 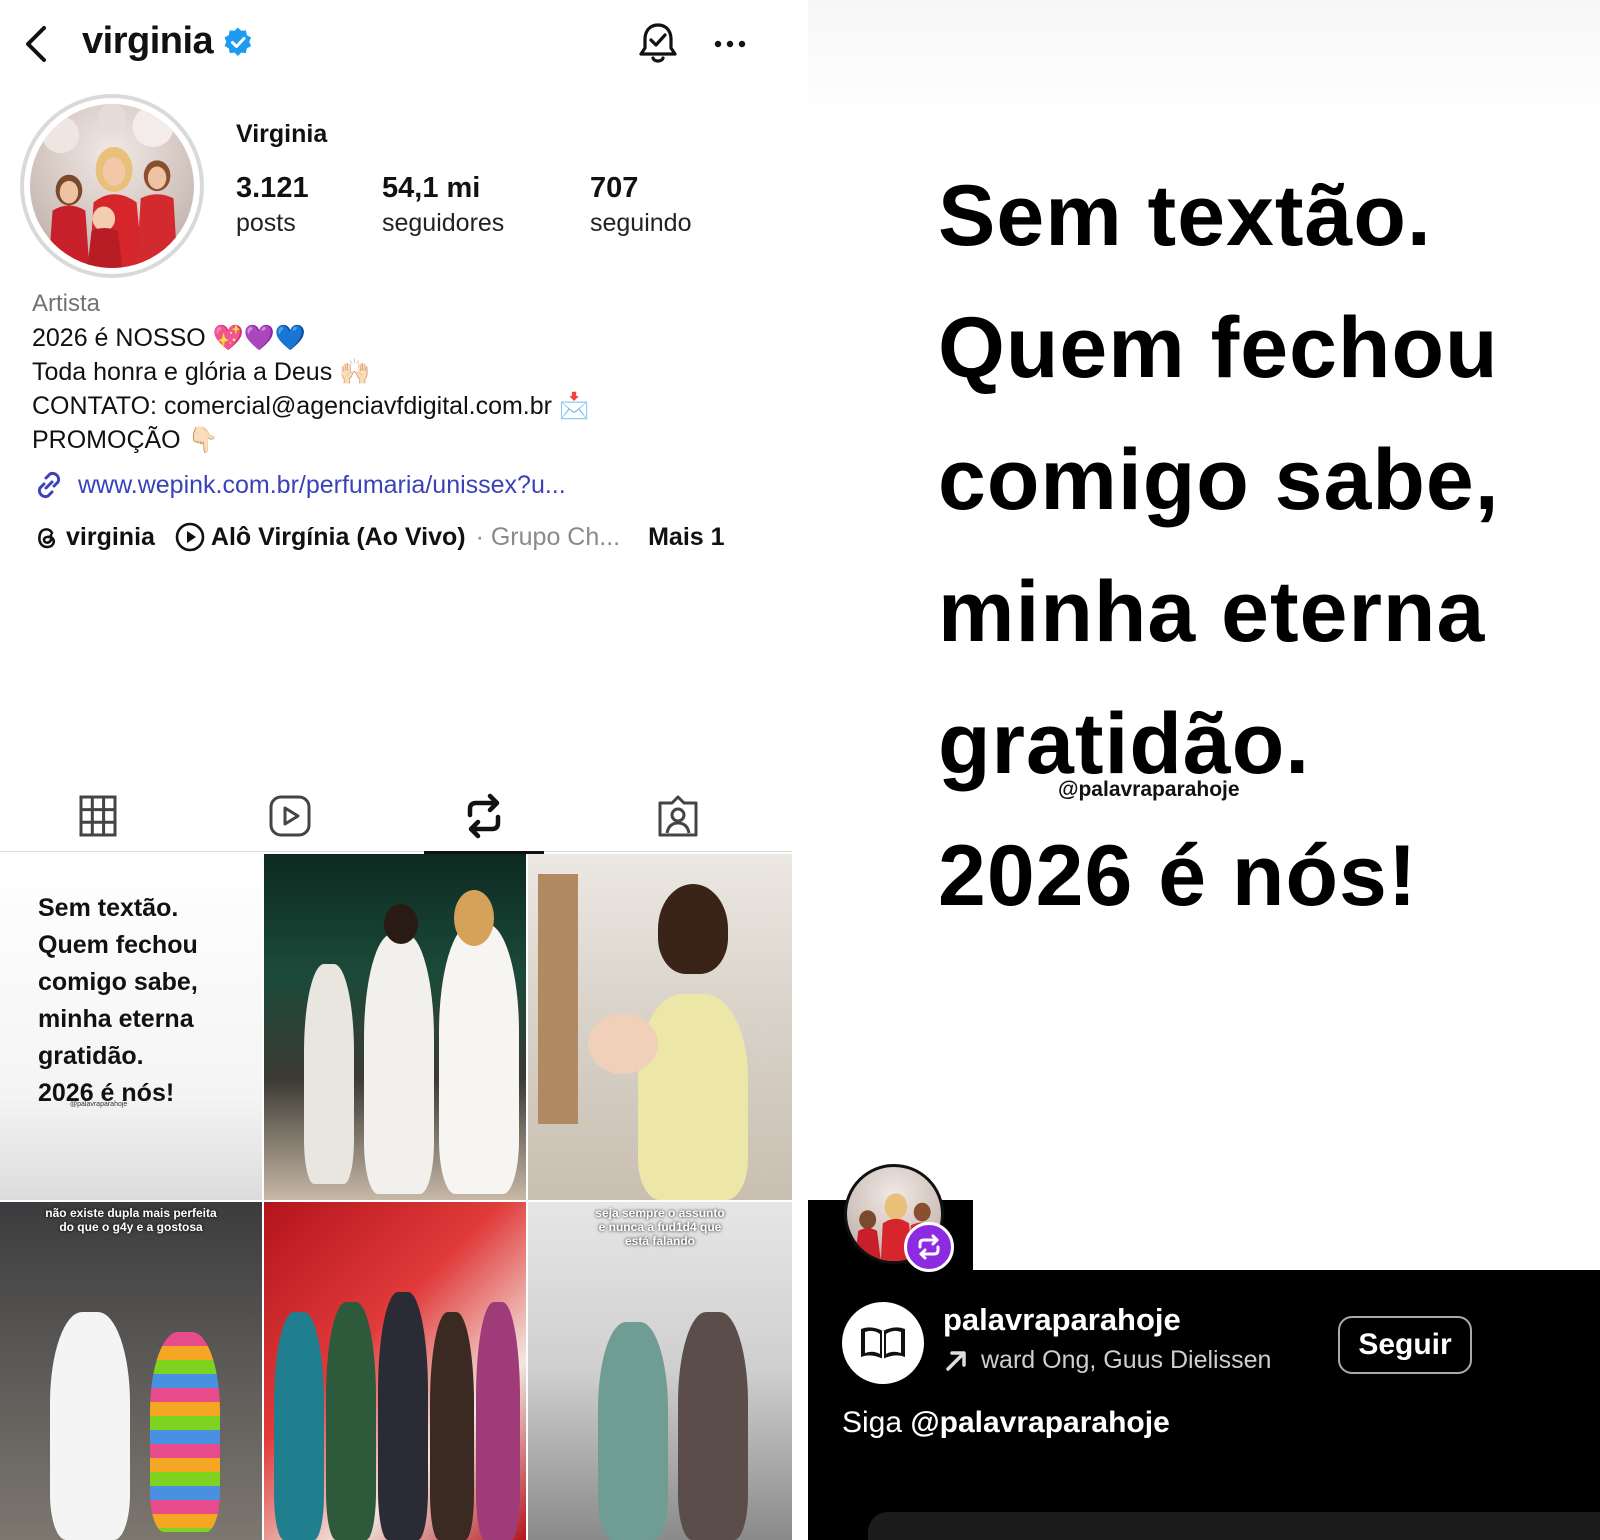 I want to click on grid-icon, so click(x=98, y=816).